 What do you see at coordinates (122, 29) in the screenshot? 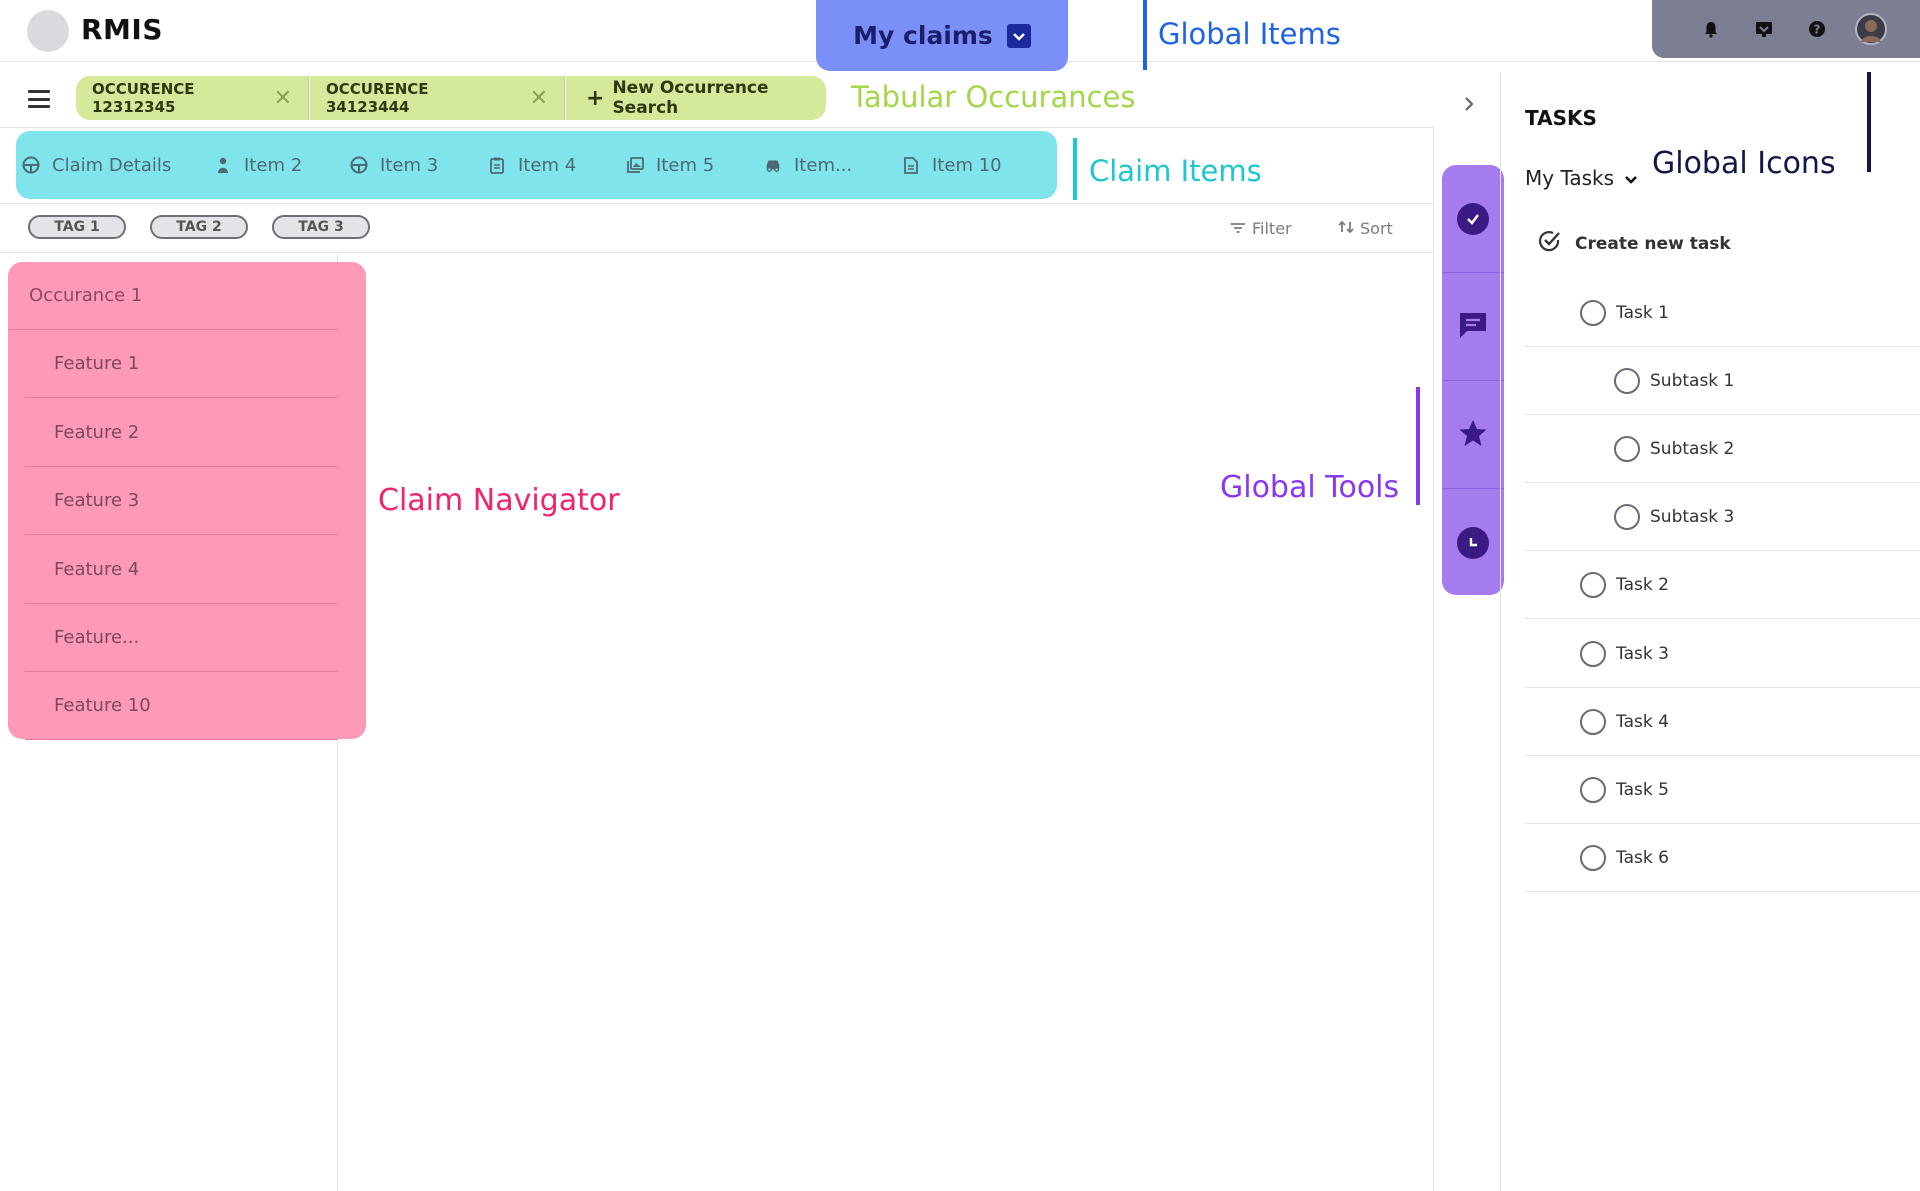
I see `app-title: RMIS` at bounding box center [122, 29].